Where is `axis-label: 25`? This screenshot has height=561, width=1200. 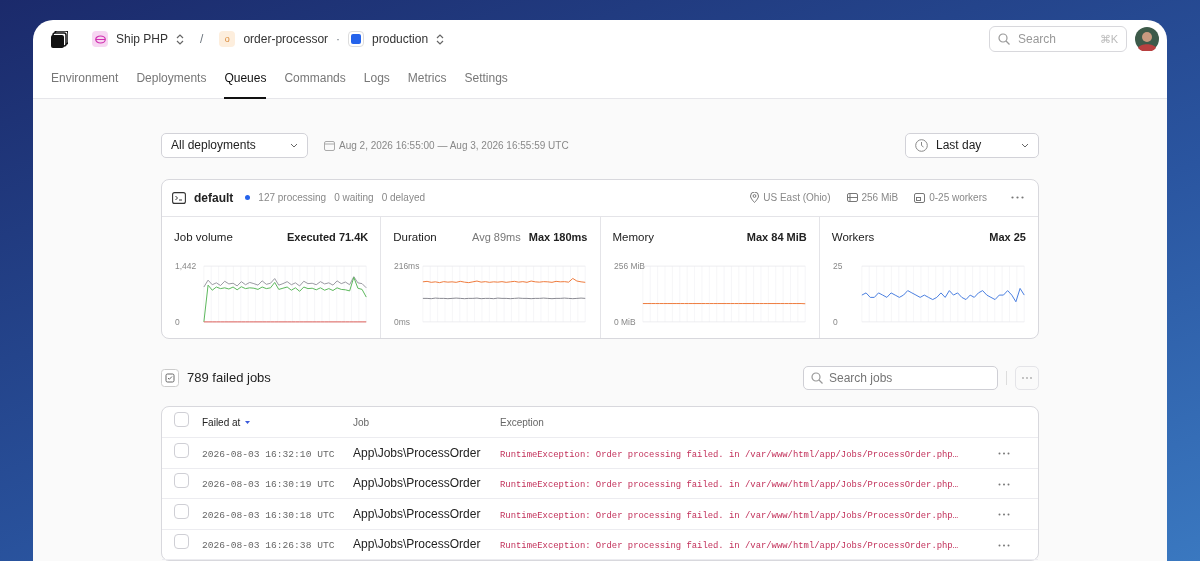 axis-label: 25 is located at coordinates (837, 266).